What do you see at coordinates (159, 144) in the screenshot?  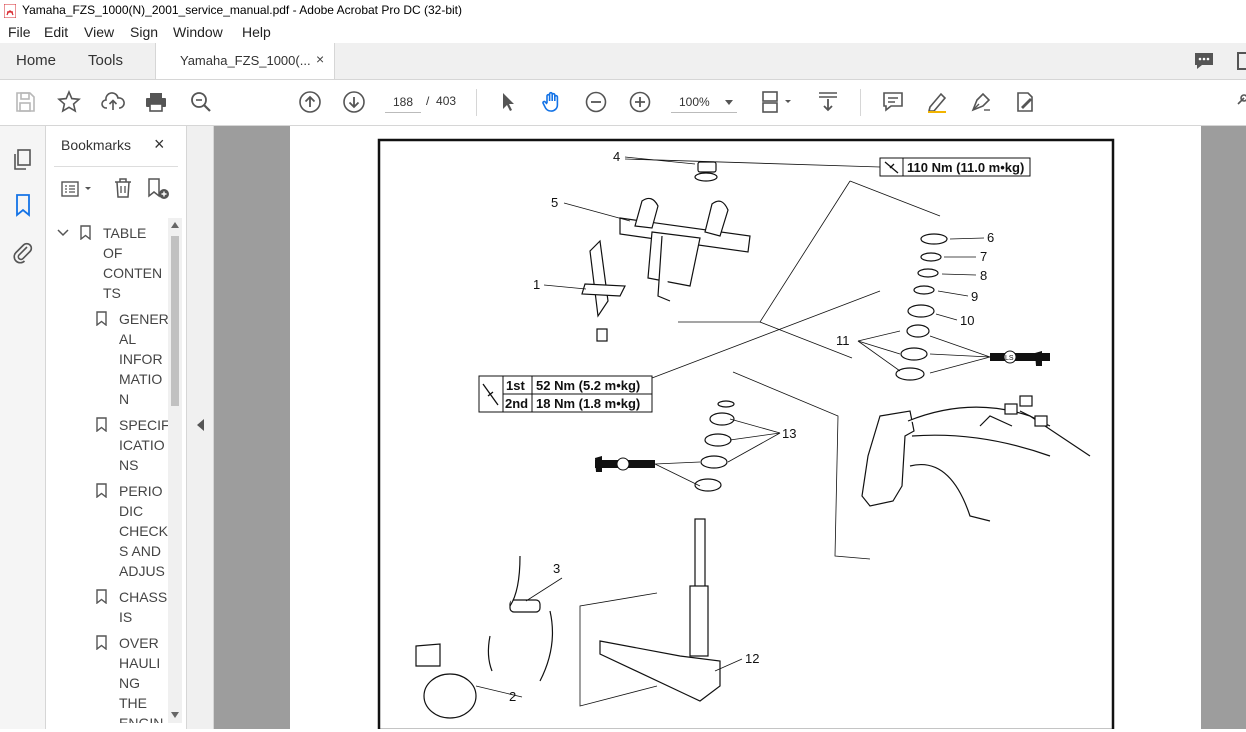 I see `bookmarks-close-button: ×` at bounding box center [159, 144].